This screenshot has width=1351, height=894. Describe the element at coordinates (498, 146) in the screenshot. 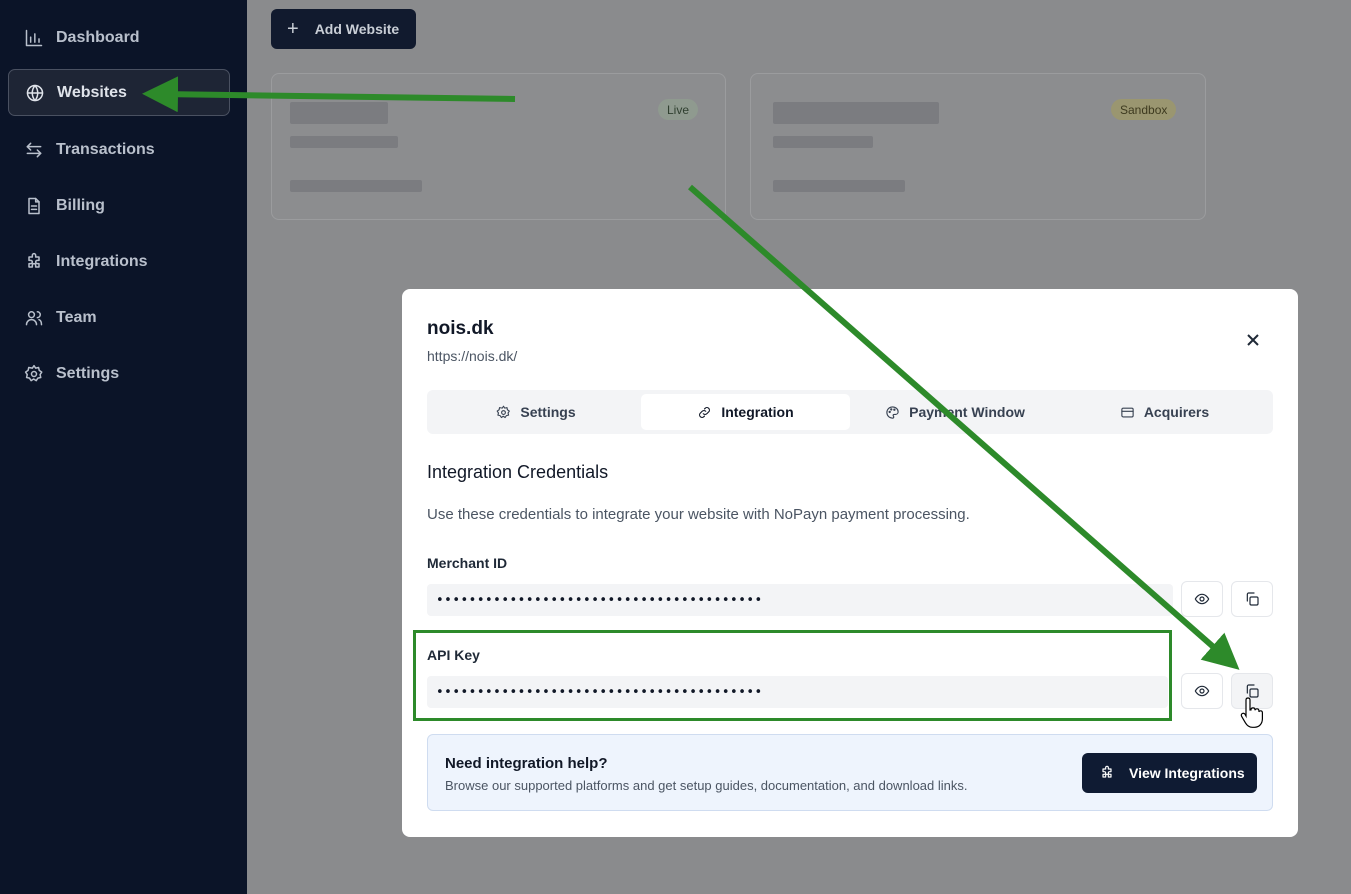

I see `website-card-live: Live` at that location.